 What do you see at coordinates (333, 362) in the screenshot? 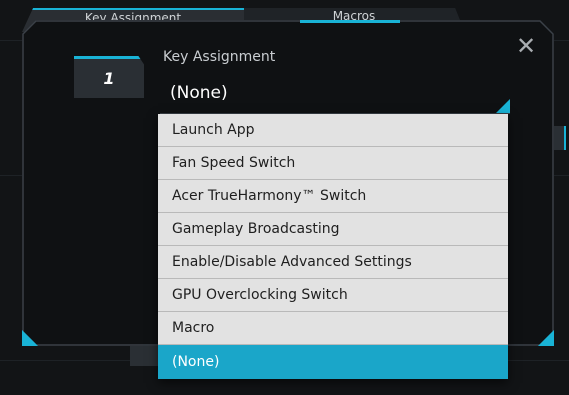
I see `dropdown-option-none: (None)` at bounding box center [333, 362].